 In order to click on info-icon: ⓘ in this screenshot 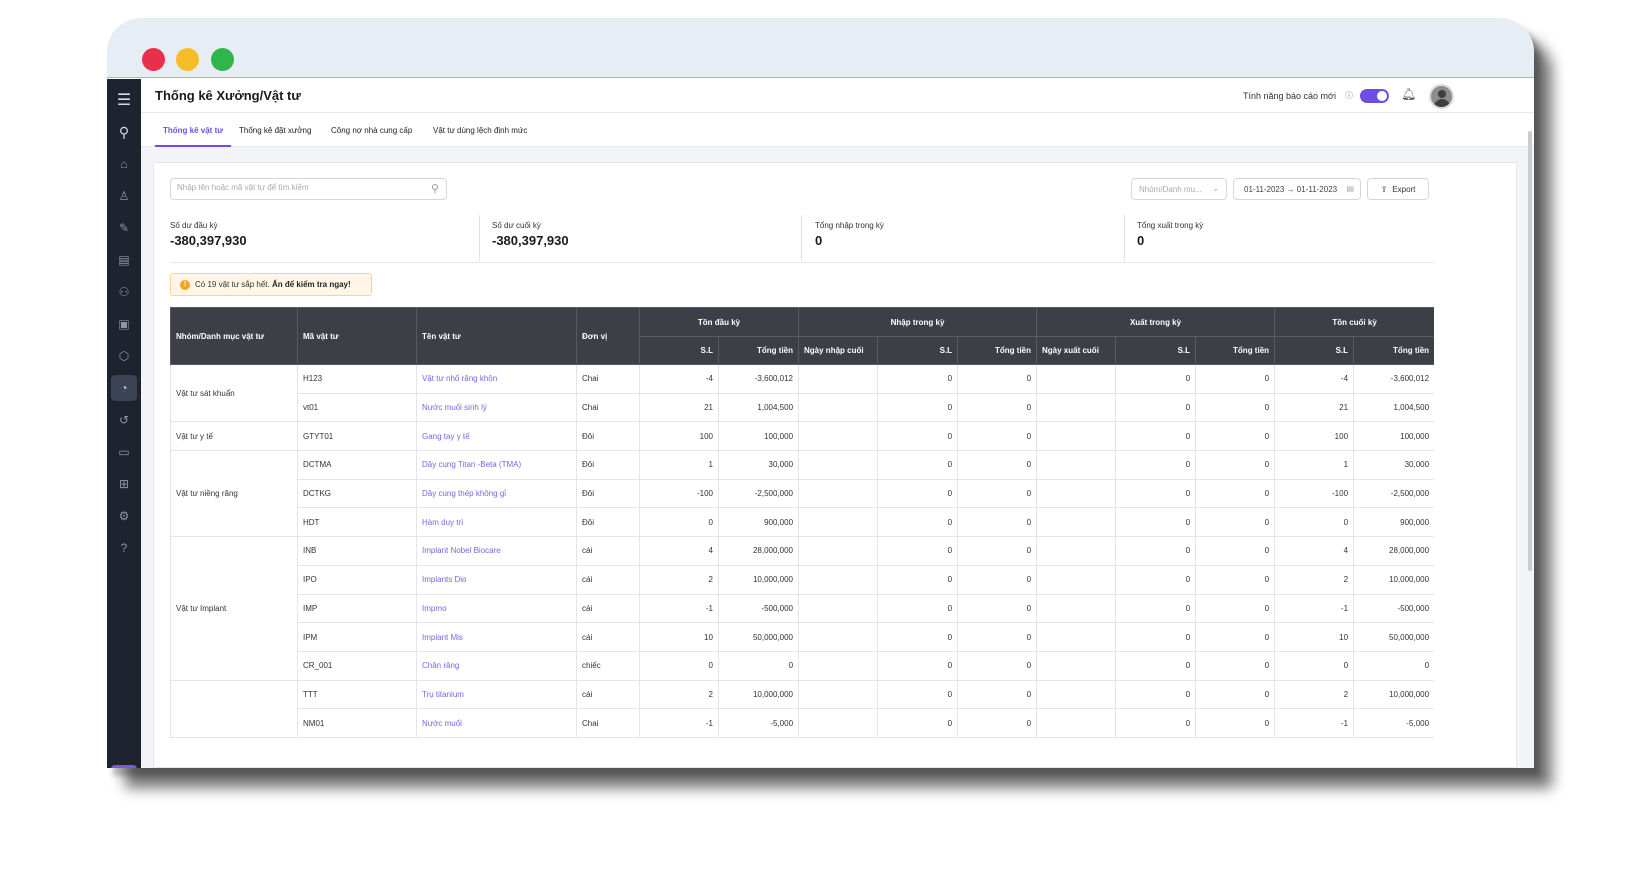, I will do `click(1349, 95)`.